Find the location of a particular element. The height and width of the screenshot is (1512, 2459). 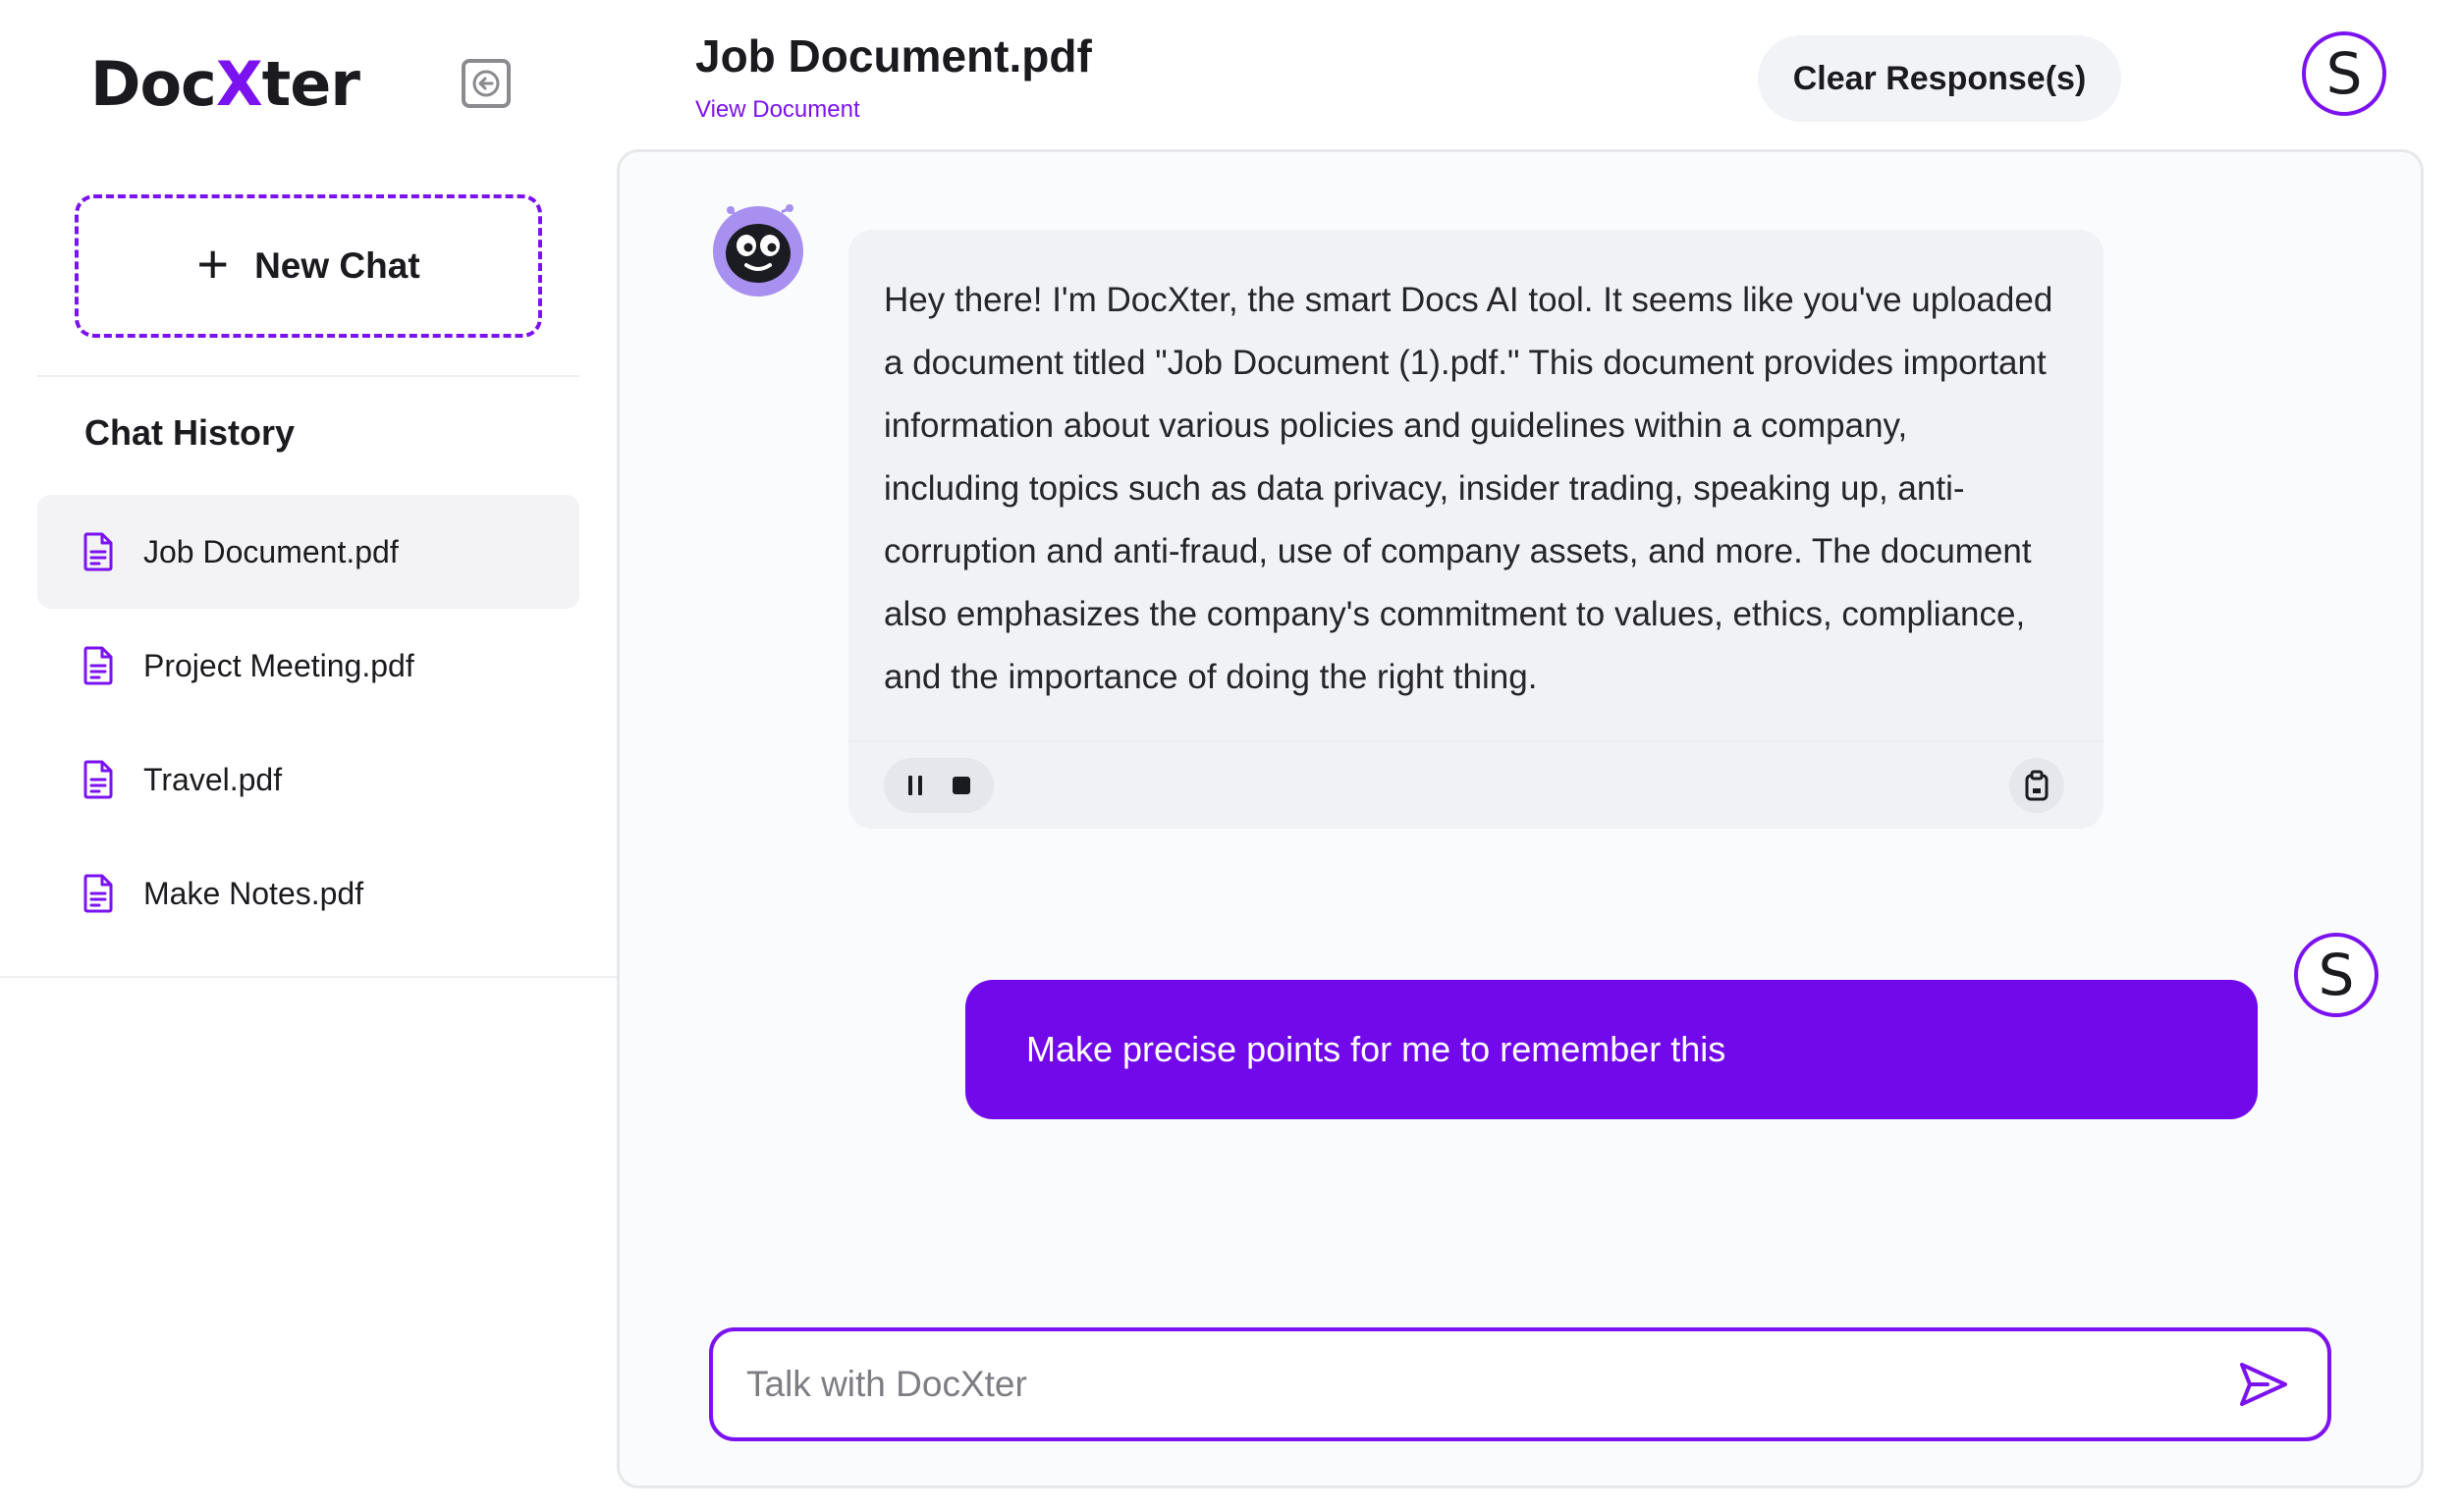

bot-mascot-icon is located at coordinates (758, 251).